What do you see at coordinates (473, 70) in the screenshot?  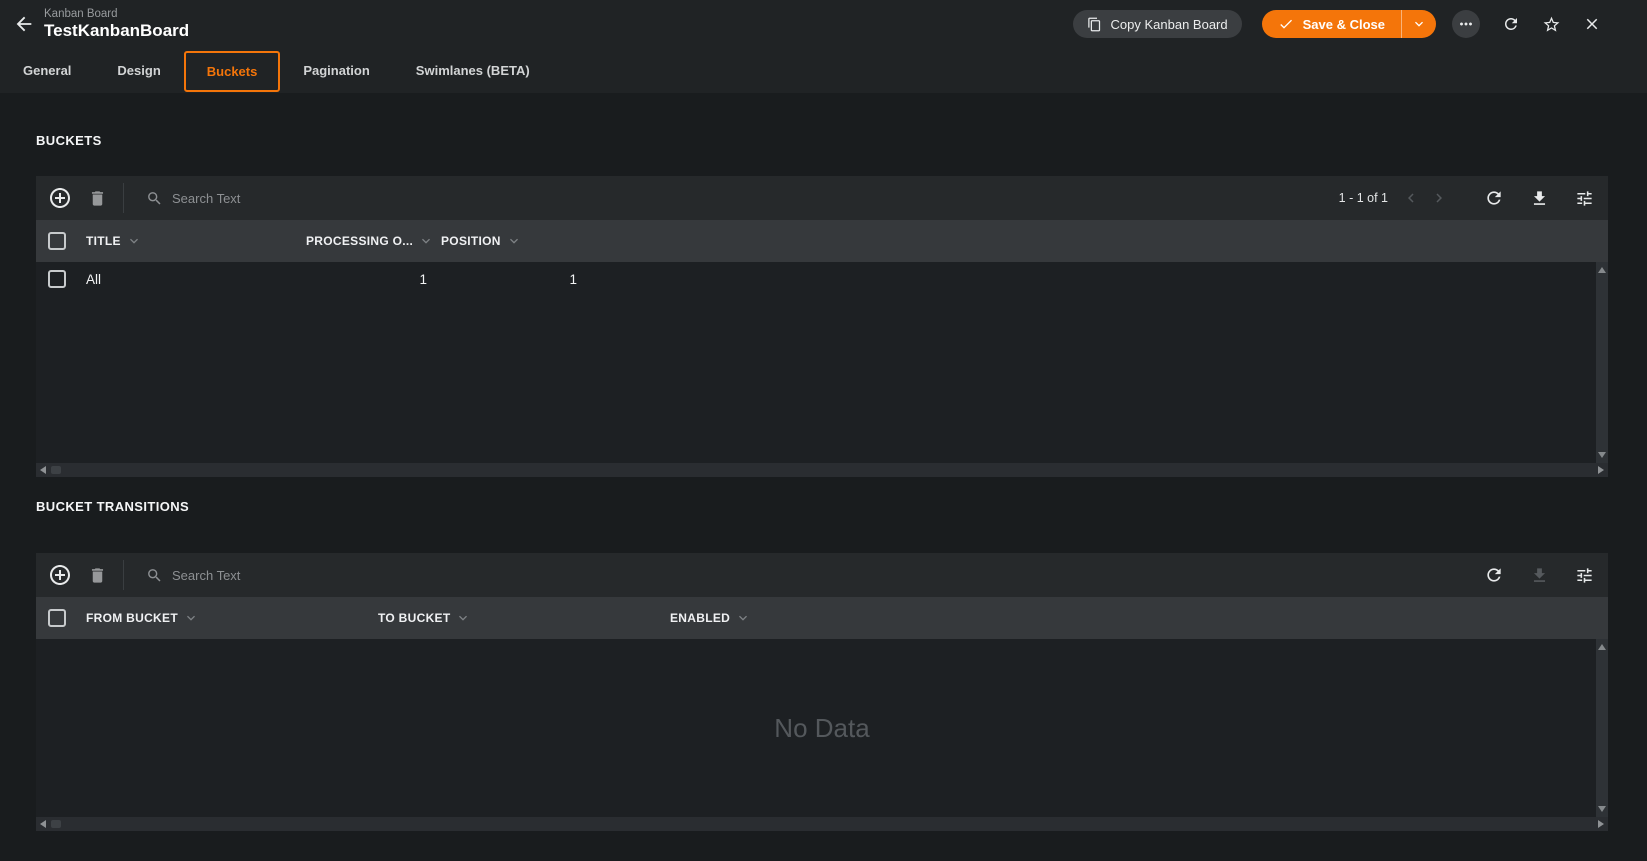 I see `tab-swimlanes: Swimlanes (BETA)` at bounding box center [473, 70].